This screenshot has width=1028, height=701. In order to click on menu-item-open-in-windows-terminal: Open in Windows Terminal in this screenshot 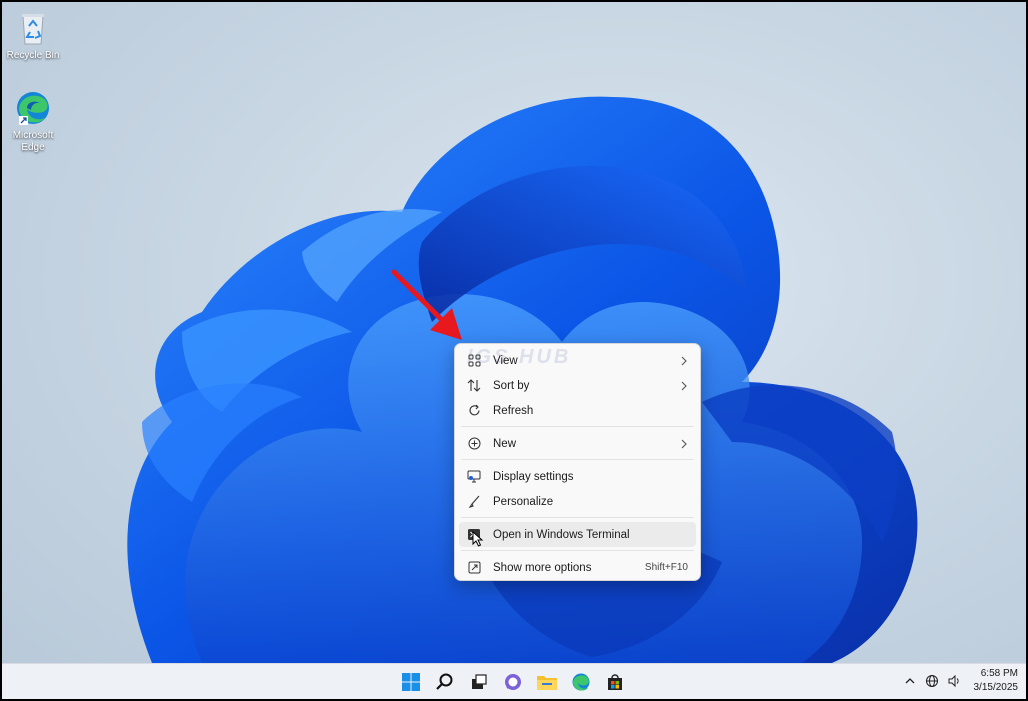, I will do `click(577, 534)`.